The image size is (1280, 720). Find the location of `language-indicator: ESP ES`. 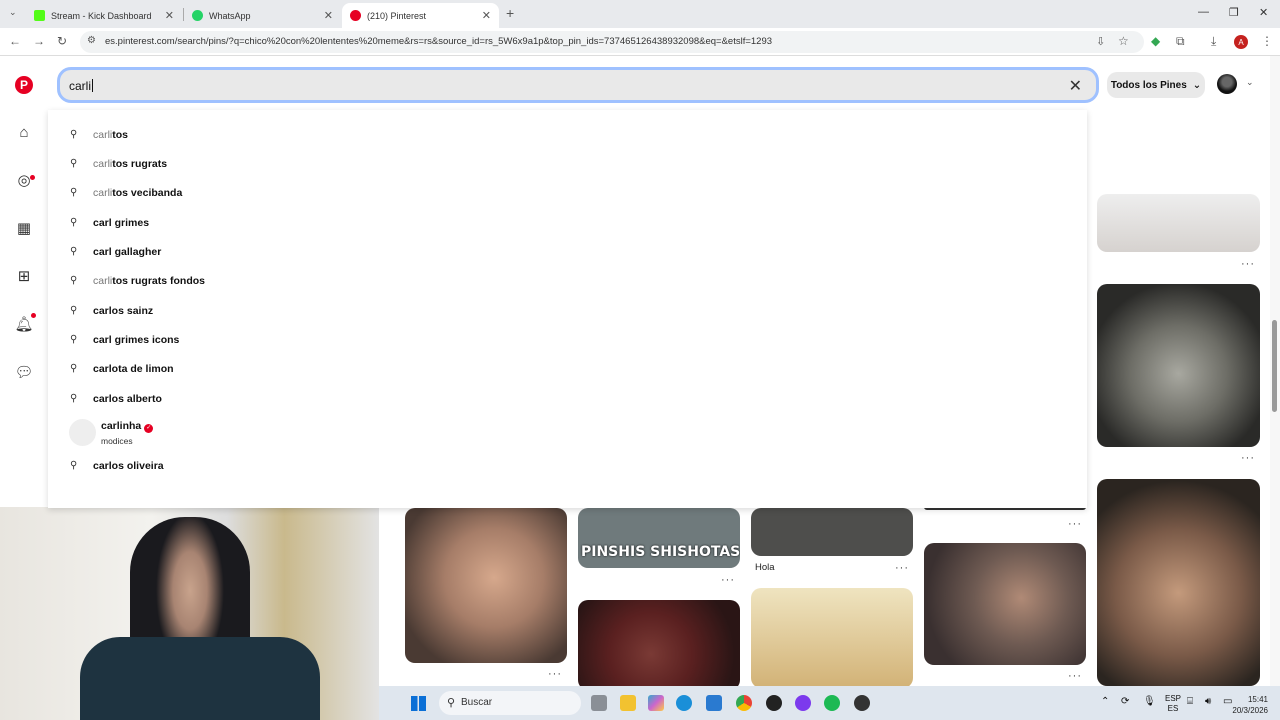

language-indicator: ESP ES is located at coordinates (1173, 704).